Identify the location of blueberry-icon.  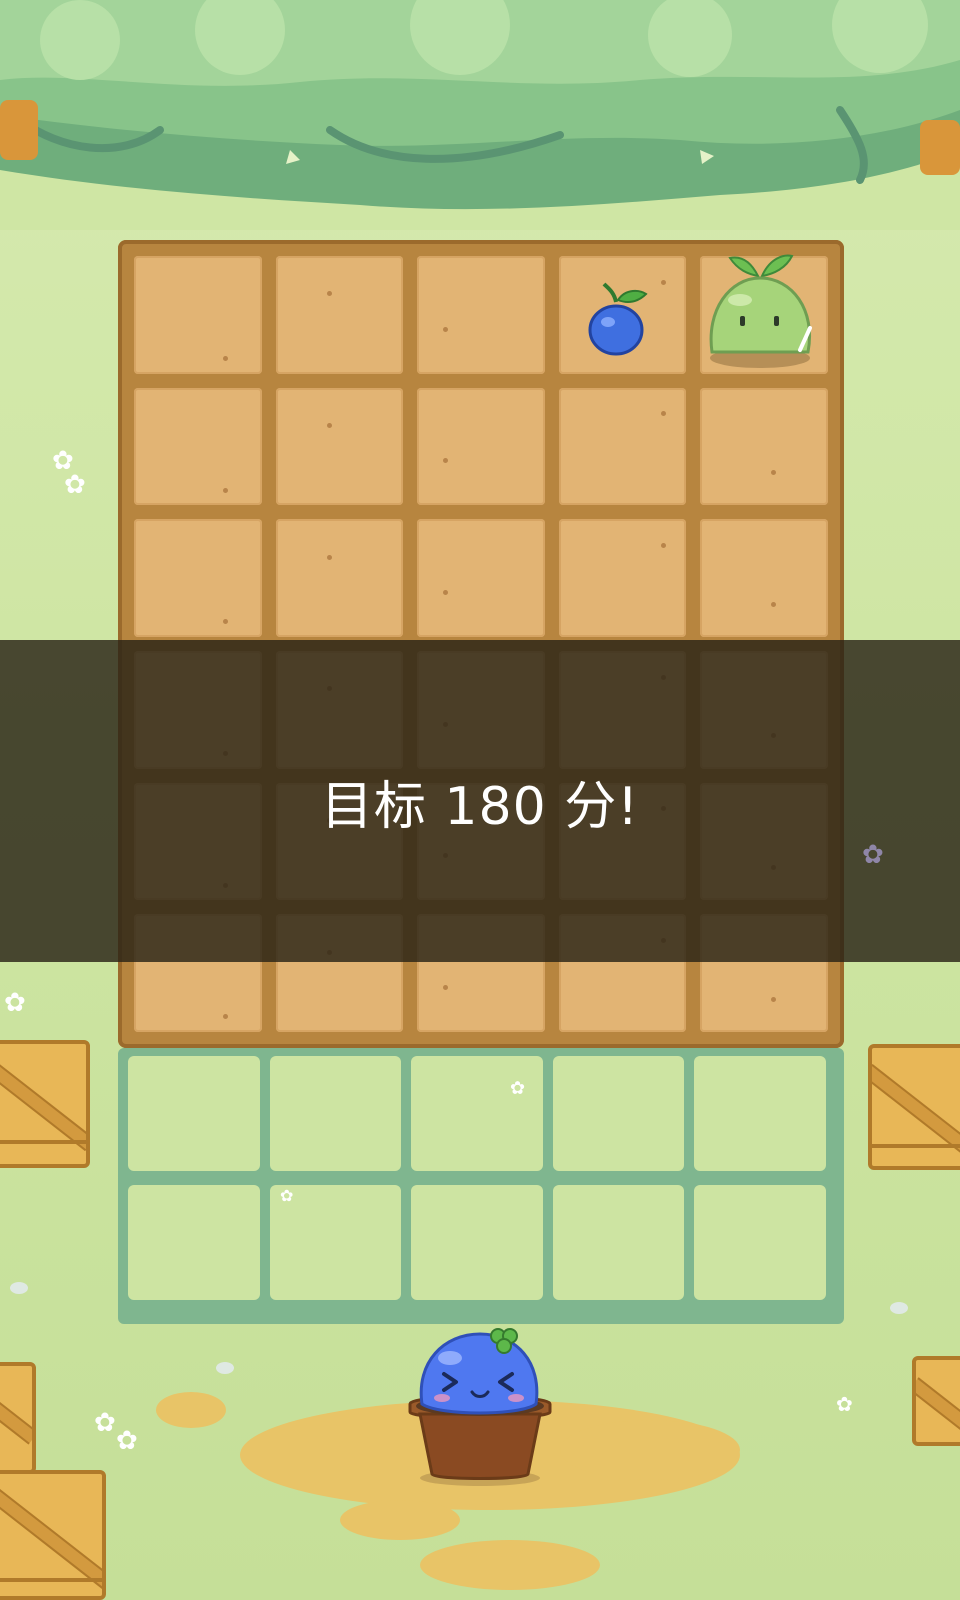
(618, 319).